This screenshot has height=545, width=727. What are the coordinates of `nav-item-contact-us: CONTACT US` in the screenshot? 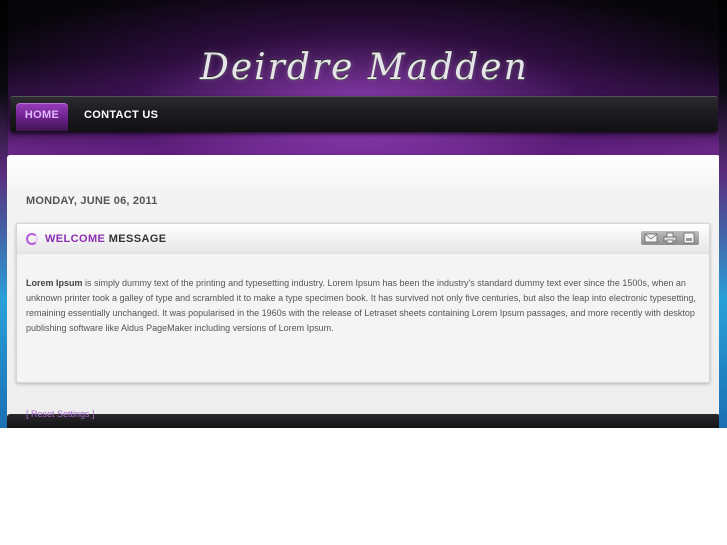 It's located at (121, 117).